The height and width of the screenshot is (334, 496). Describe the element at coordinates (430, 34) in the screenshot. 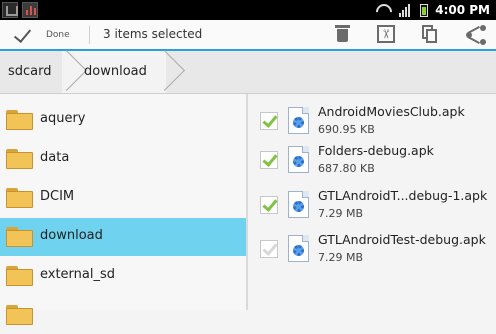

I see `copy-icon` at that location.